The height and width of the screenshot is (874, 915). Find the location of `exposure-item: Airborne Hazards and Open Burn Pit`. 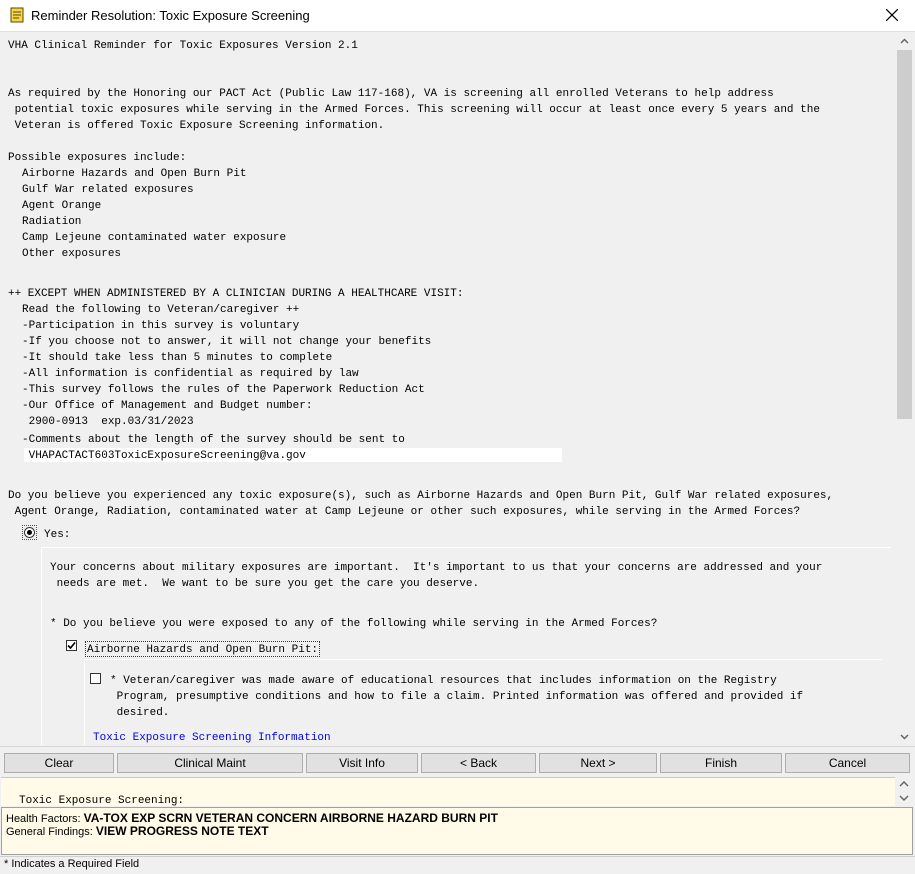

exposure-item: Airborne Hazards and Open Burn Pit is located at coordinates (134, 174).